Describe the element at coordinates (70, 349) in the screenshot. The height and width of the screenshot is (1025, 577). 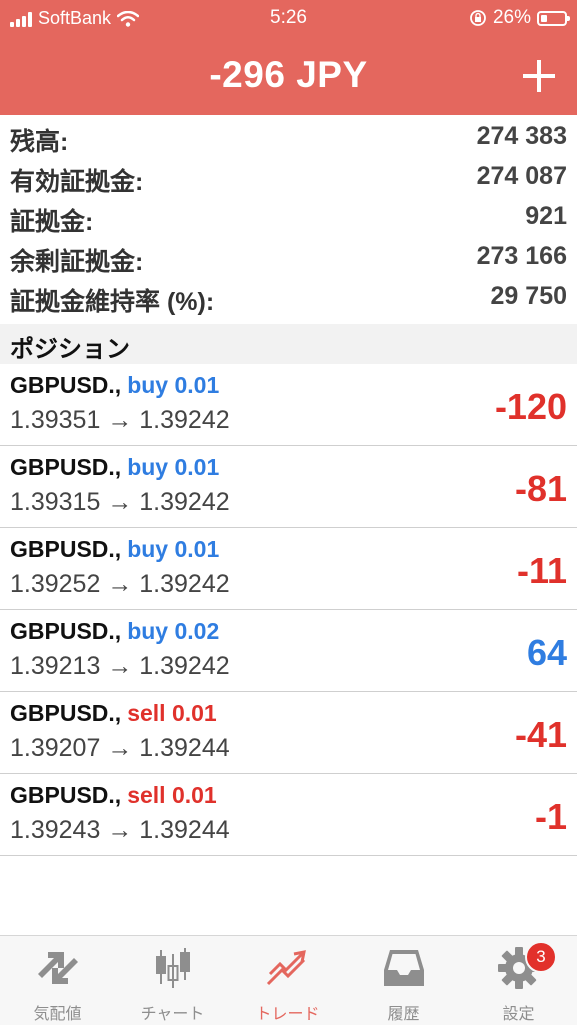
I see `positions-header-label: ポジション` at that location.